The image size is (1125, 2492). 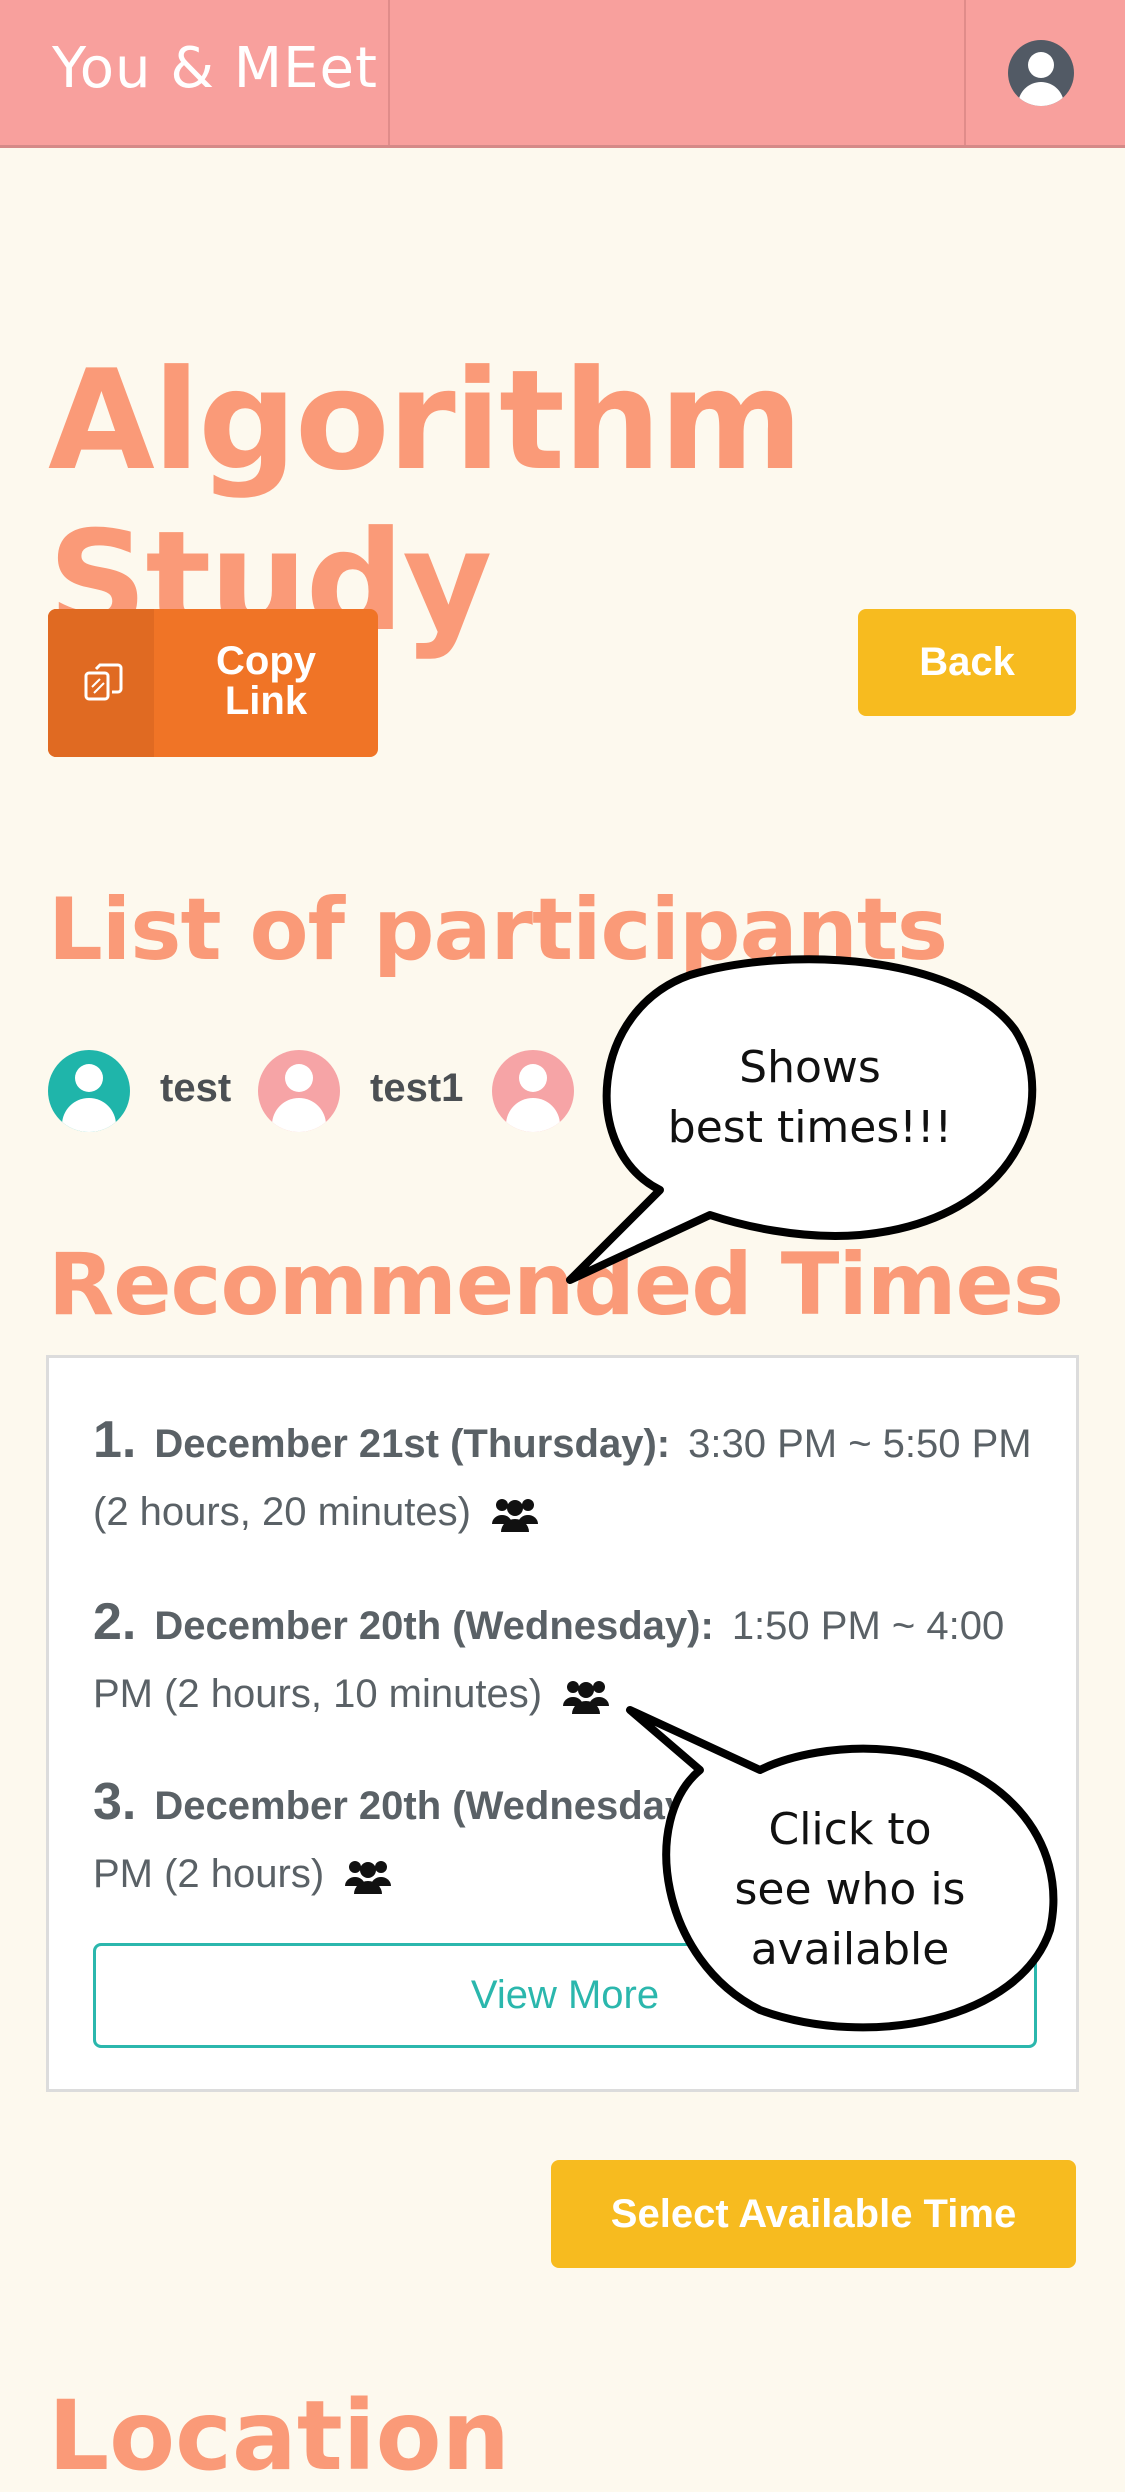 I want to click on select-available-time-button: Select Available Time, so click(x=813, y=2214).